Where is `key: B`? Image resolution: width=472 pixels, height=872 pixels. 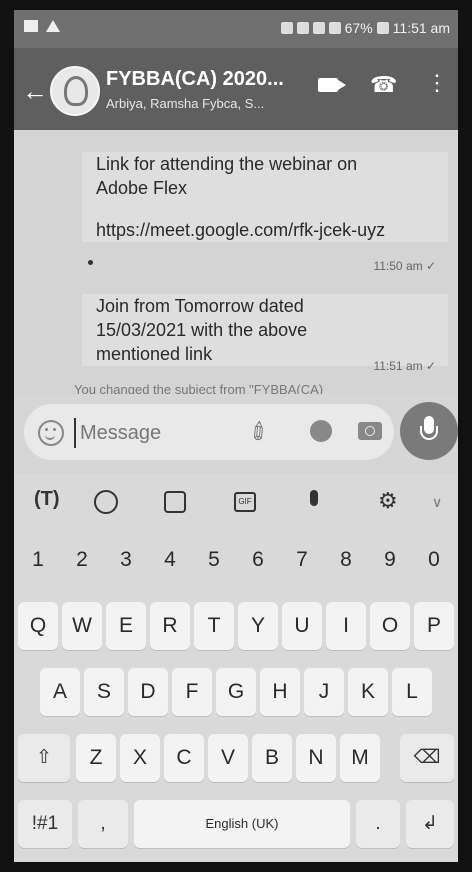 key: B is located at coordinates (272, 758).